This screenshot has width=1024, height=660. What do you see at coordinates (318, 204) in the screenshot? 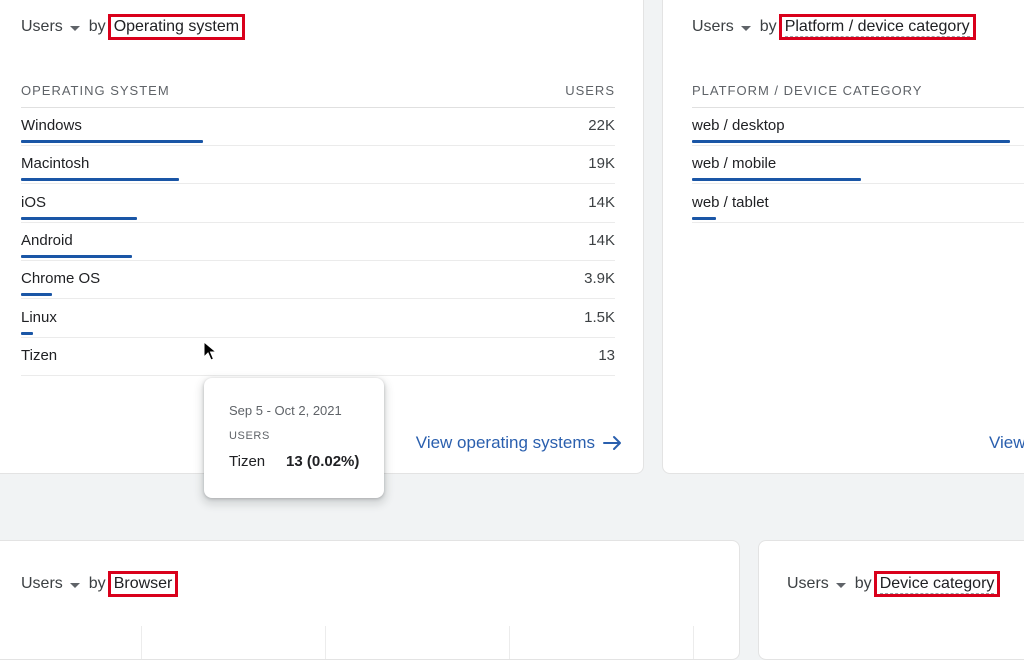
I see `table-row: iOS 14K` at bounding box center [318, 204].